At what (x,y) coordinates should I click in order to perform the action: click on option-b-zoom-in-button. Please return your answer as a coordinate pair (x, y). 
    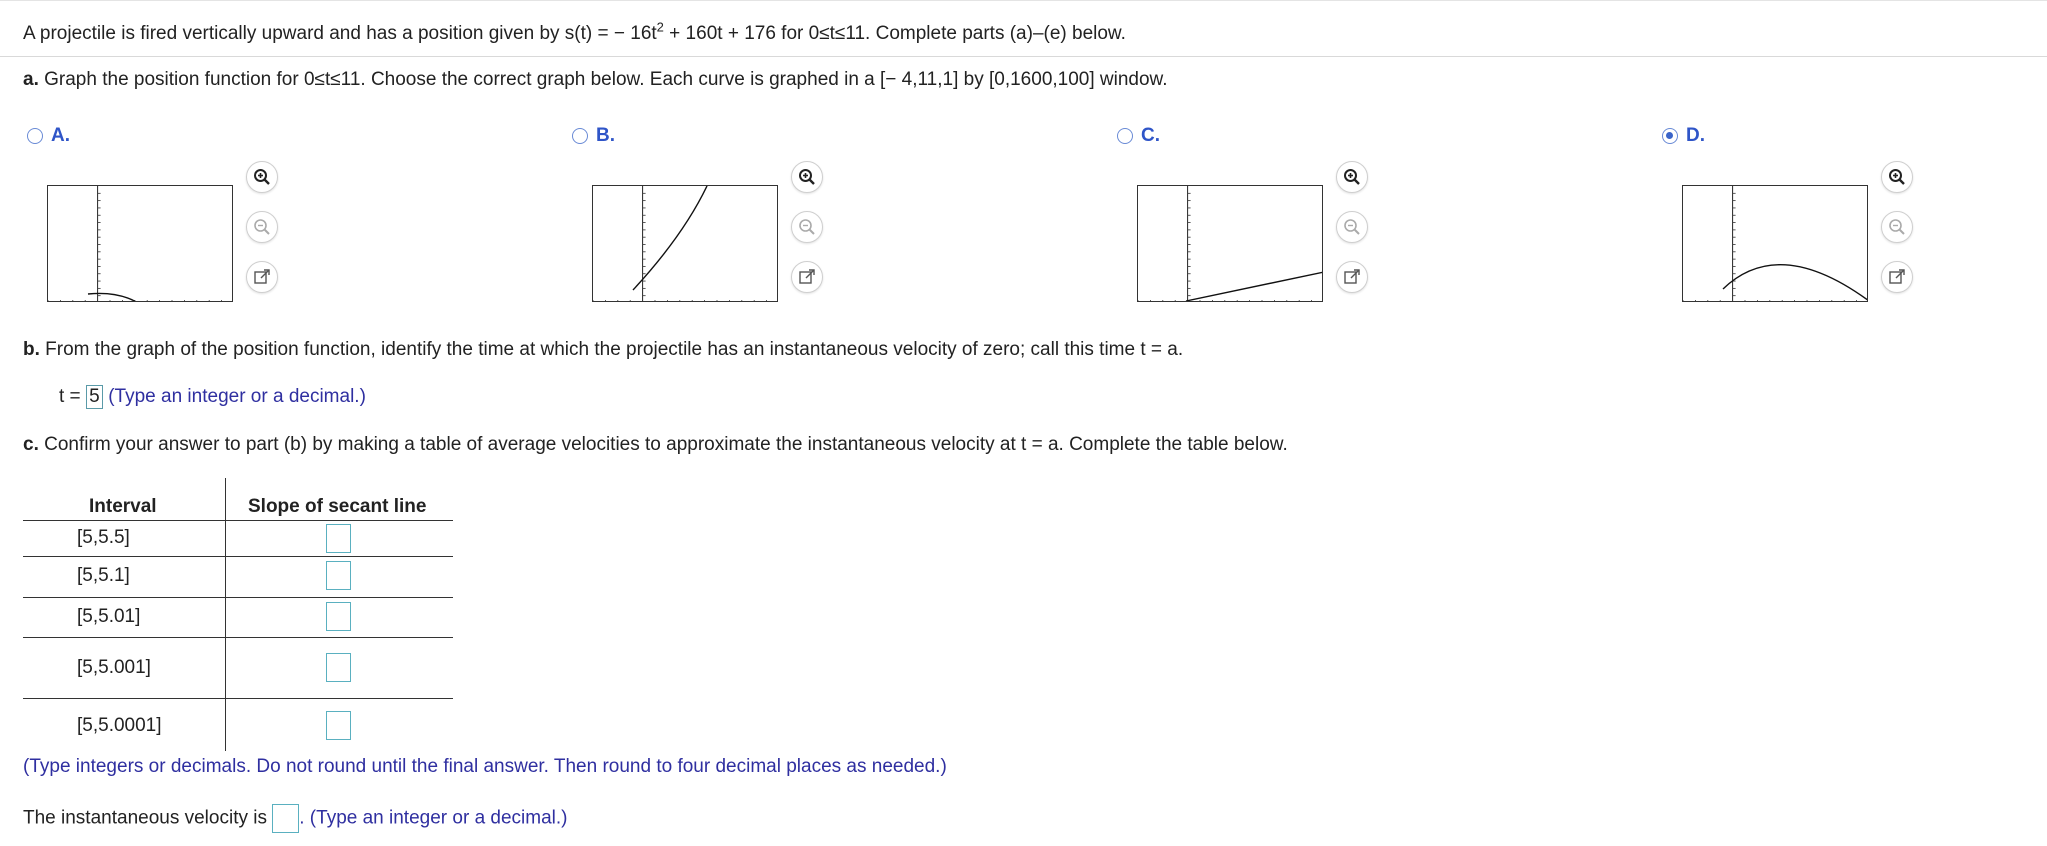
    Looking at the image, I should click on (807, 177).